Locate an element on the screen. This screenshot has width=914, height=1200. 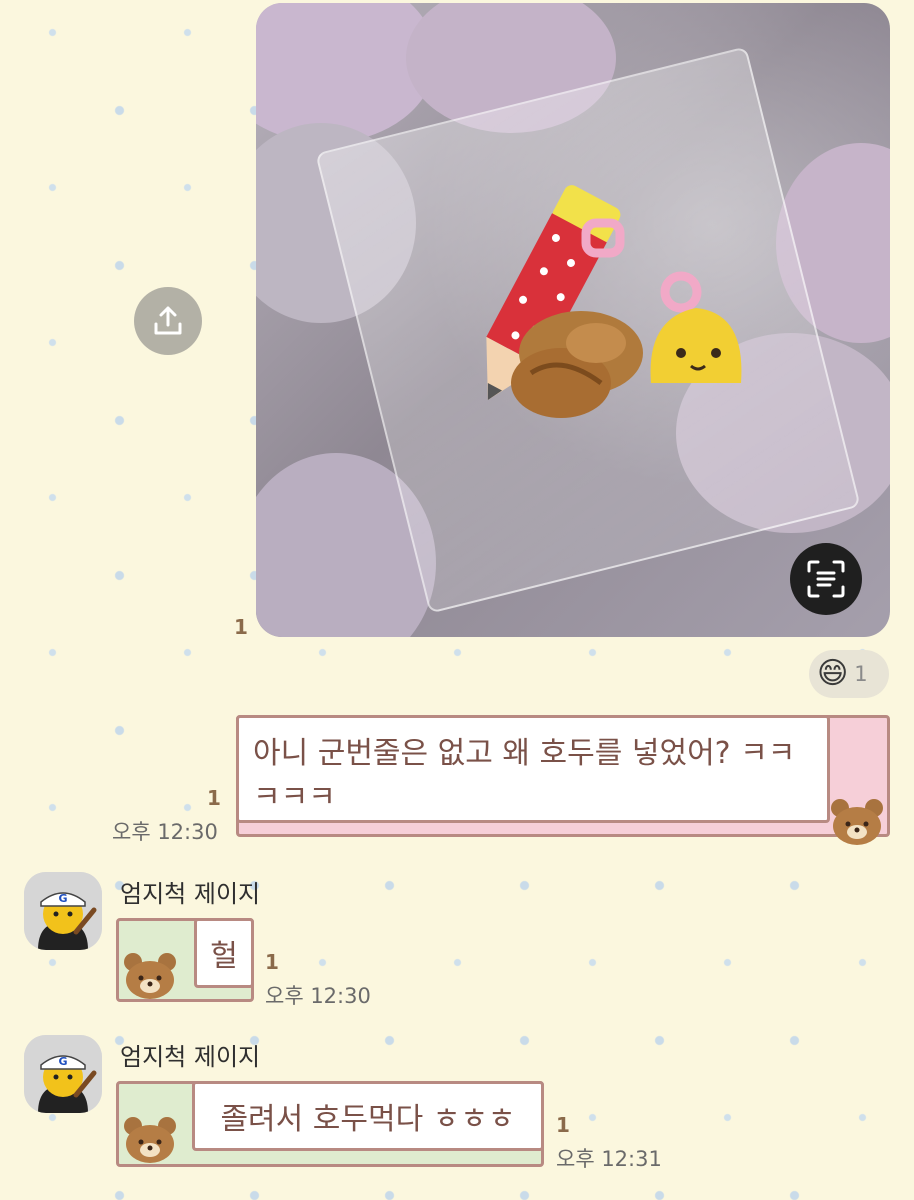
text-scan-icon is located at coordinates (826, 579).